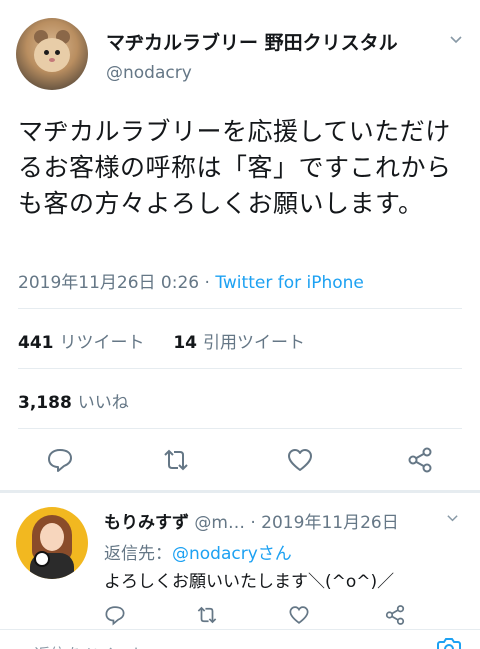 This screenshot has height=649, width=480. What do you see at coordinates (252, 41) in the screenshot?
I see `author-display-name: マヂカルラブリー 野田クリスタル` at bounding box center [252, 41].